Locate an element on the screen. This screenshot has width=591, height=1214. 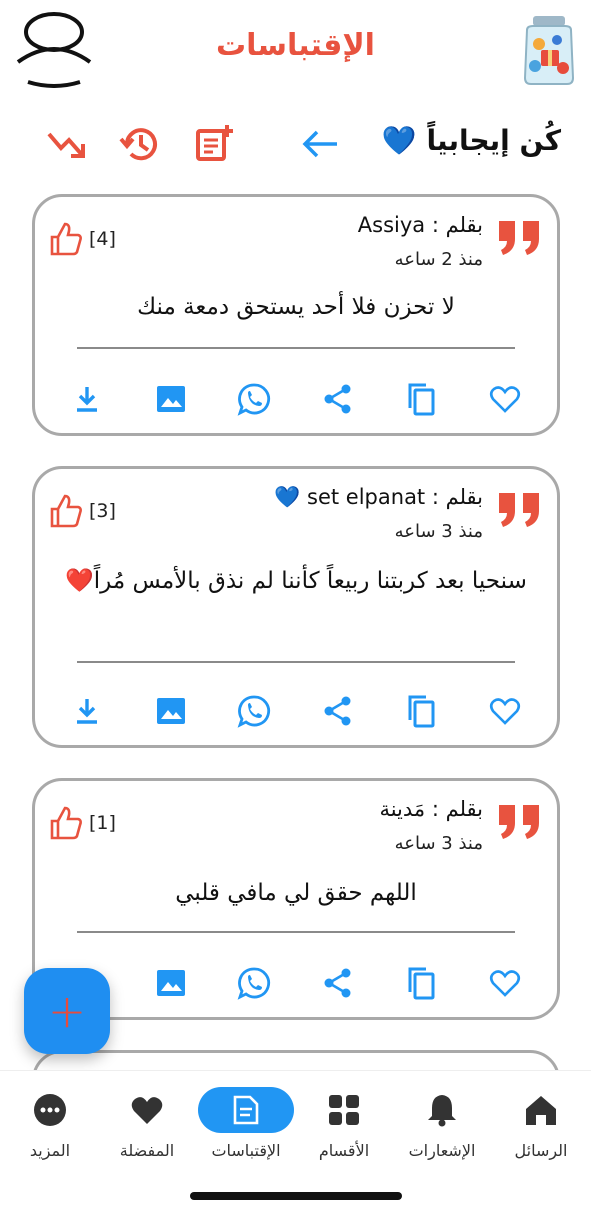
like-count: [4] is located at coordinates (102, 239).